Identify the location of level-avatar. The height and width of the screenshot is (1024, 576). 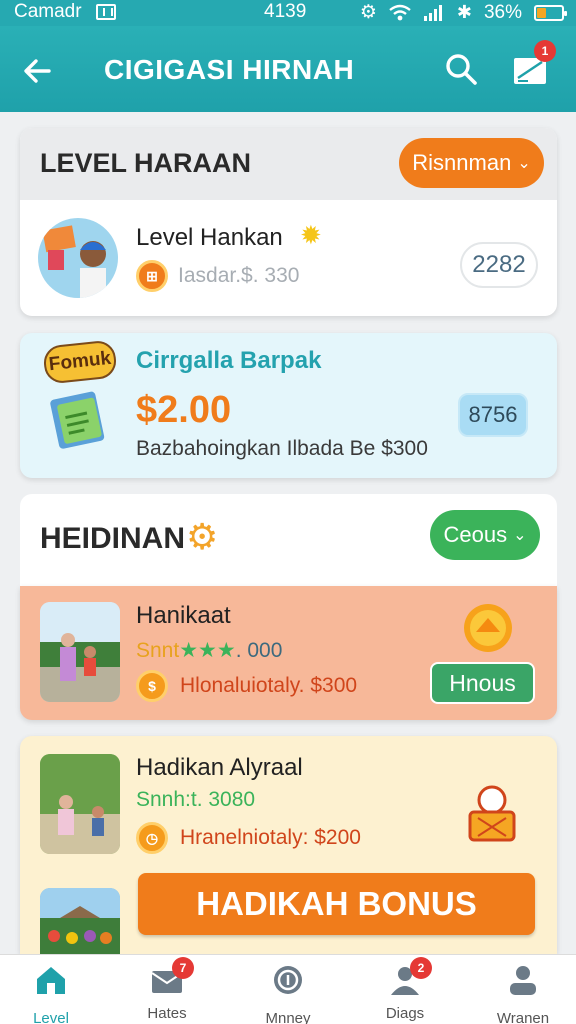
(78, 258).